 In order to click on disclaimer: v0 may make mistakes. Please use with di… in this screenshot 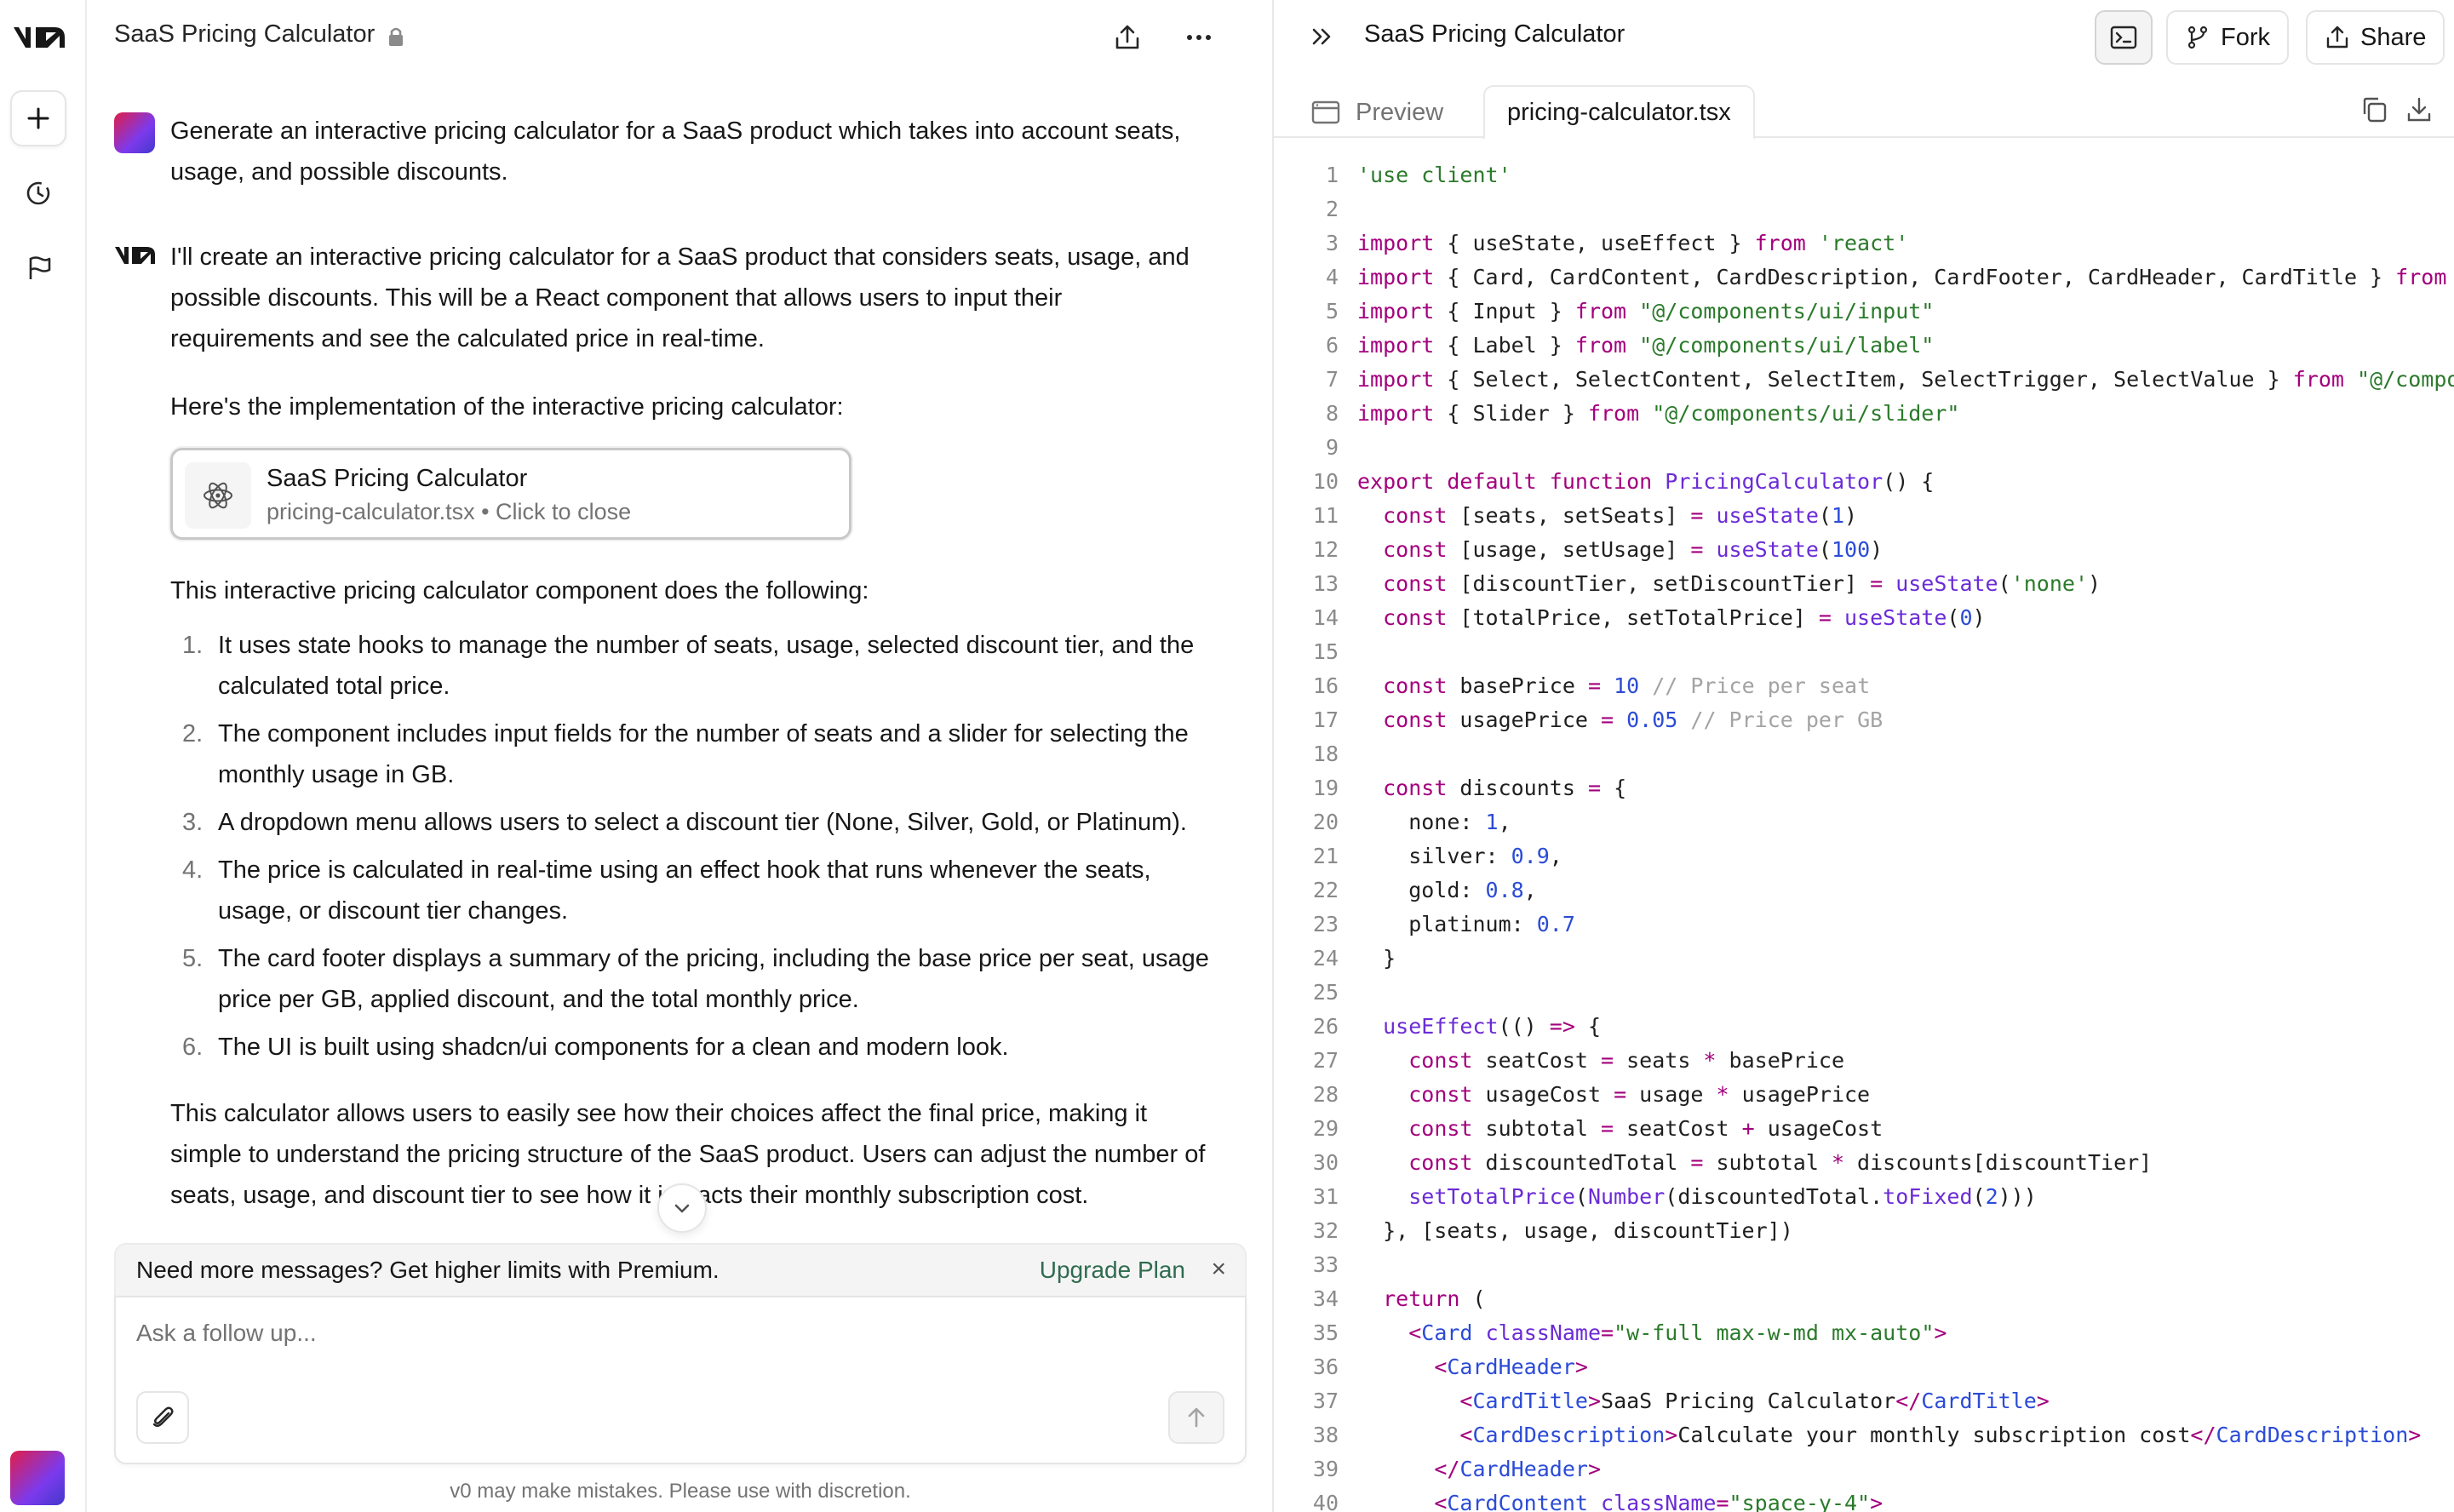, I will do `click(680, 1491)`.